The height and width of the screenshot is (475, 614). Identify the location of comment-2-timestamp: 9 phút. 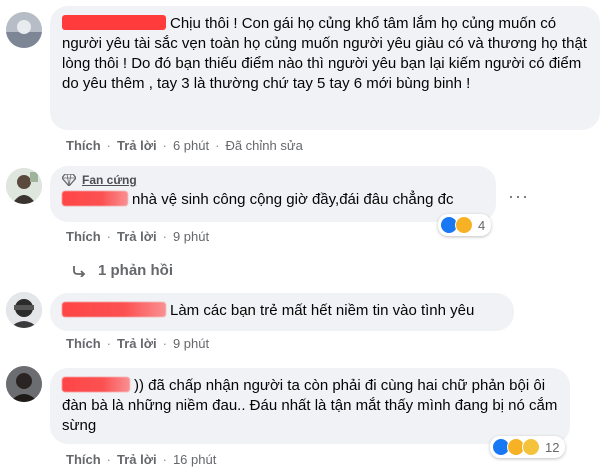
(191, 236).